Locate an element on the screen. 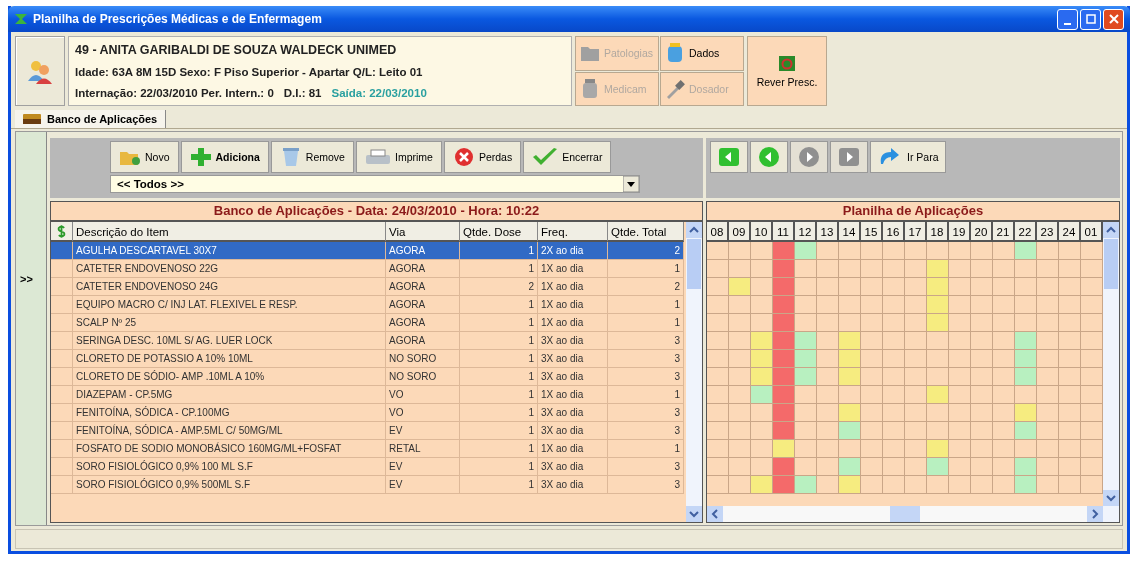 The width and height of the screenshot is (1138, 561). table-row: SCALP Nº 25 AGORA 1 1X ao dia 1 is located at coordinates (368, 323).